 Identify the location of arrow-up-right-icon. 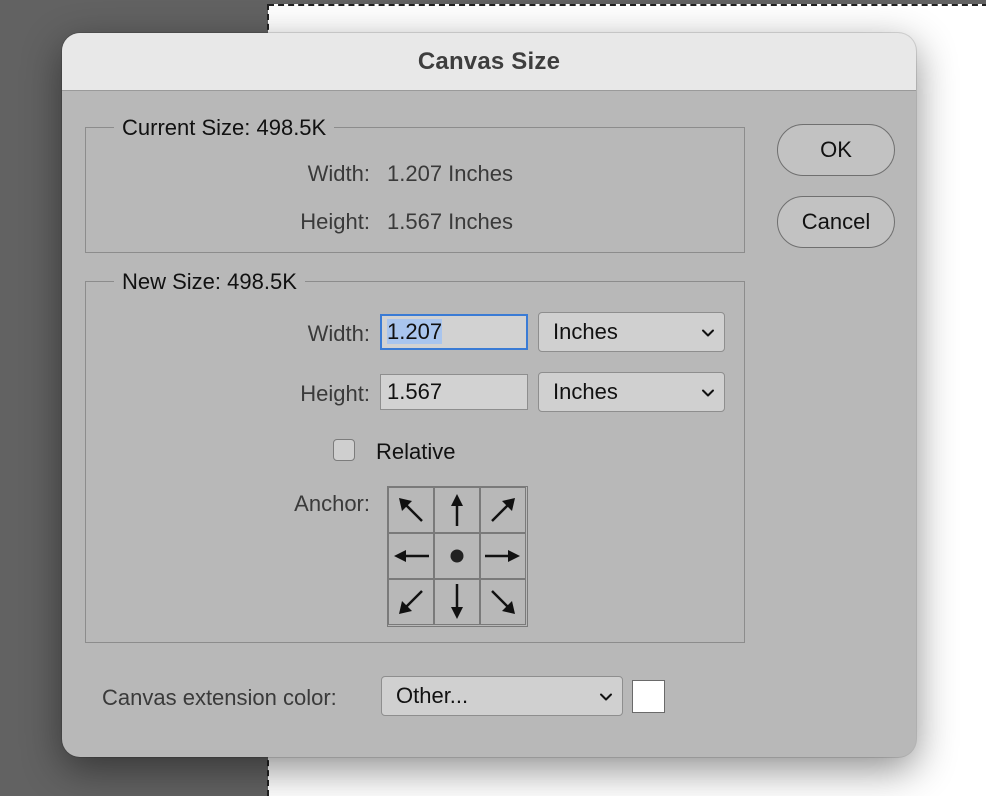
(503, 510).